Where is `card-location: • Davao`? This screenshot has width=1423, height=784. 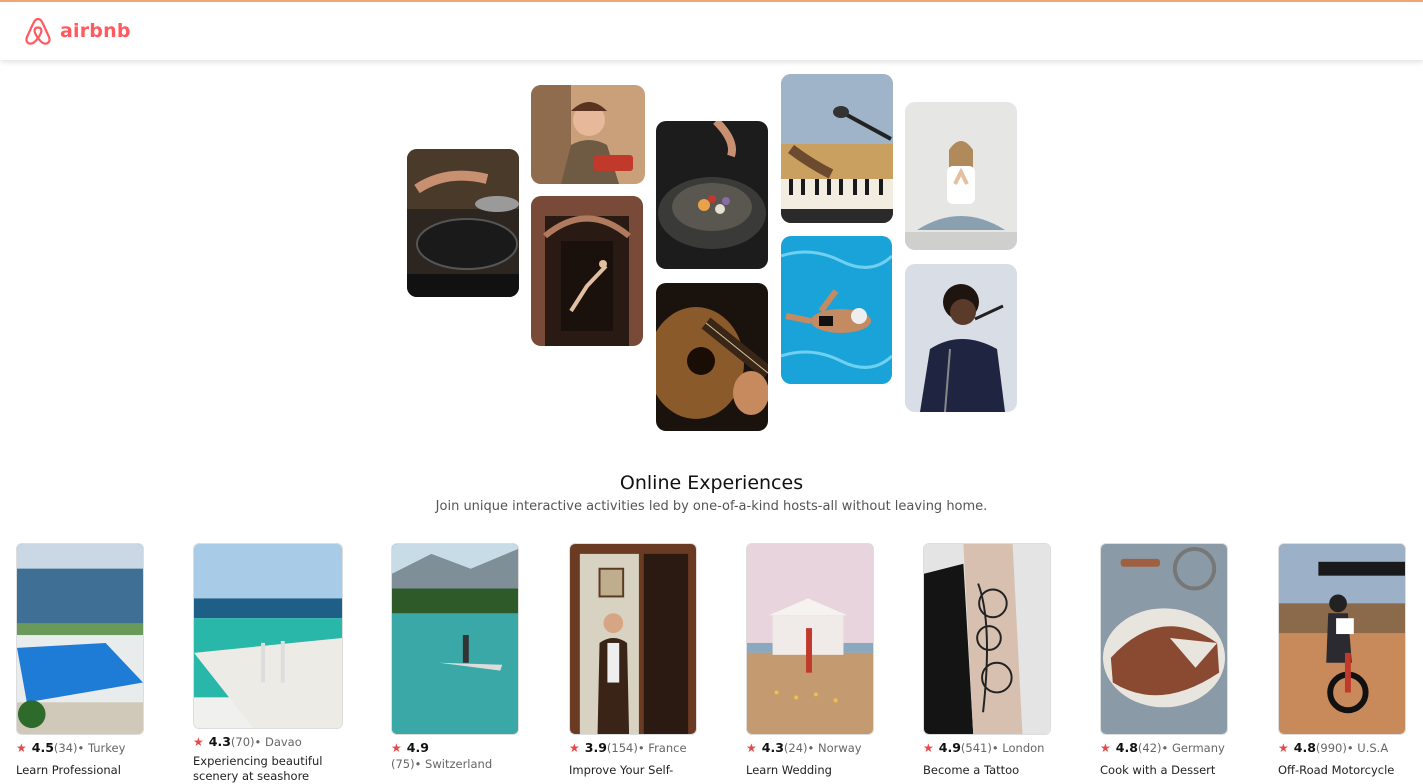 card-location: • Davao is located at coordinates (278, 742).